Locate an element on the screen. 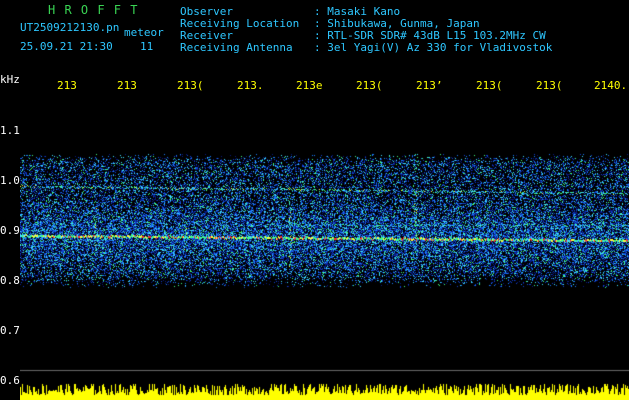 The height and width of the screenshot is (400, 629). time-tick-label: 213’ is located at coordinates (429, 85).